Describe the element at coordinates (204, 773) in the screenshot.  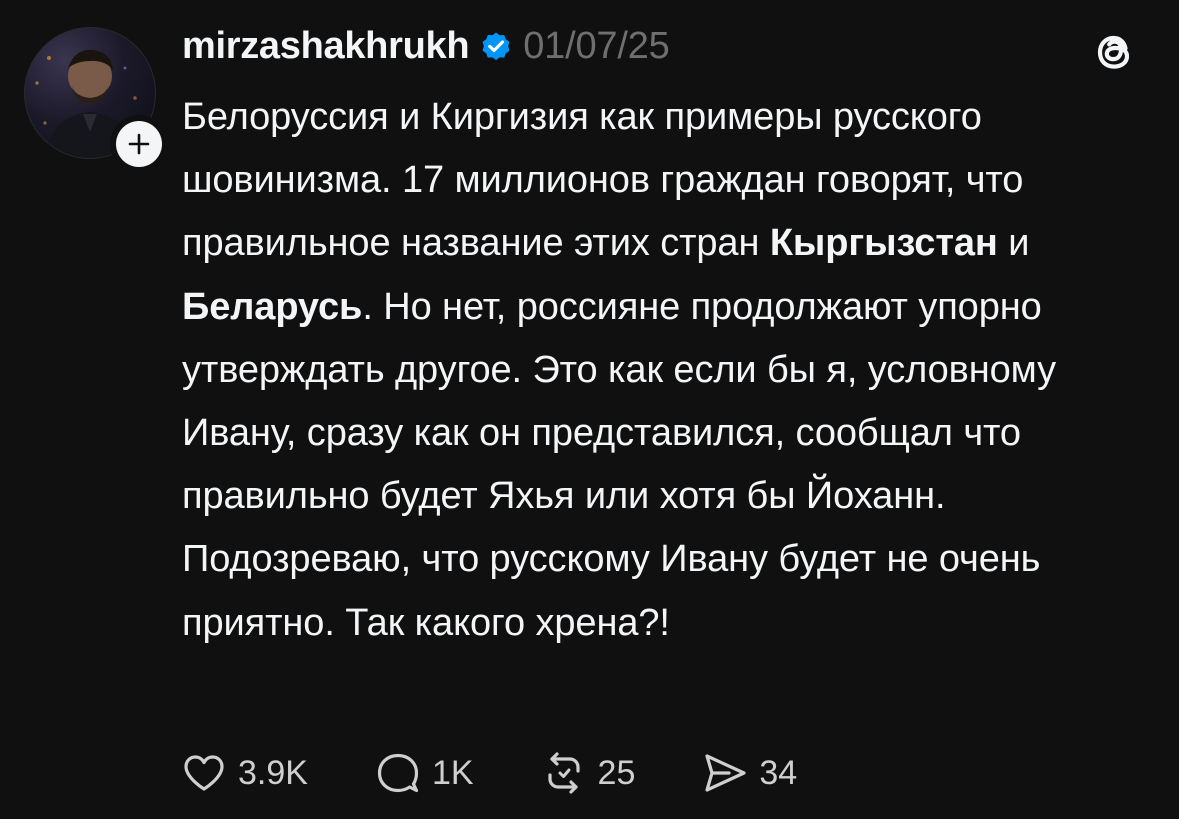
I see `heart-icon` at that location.